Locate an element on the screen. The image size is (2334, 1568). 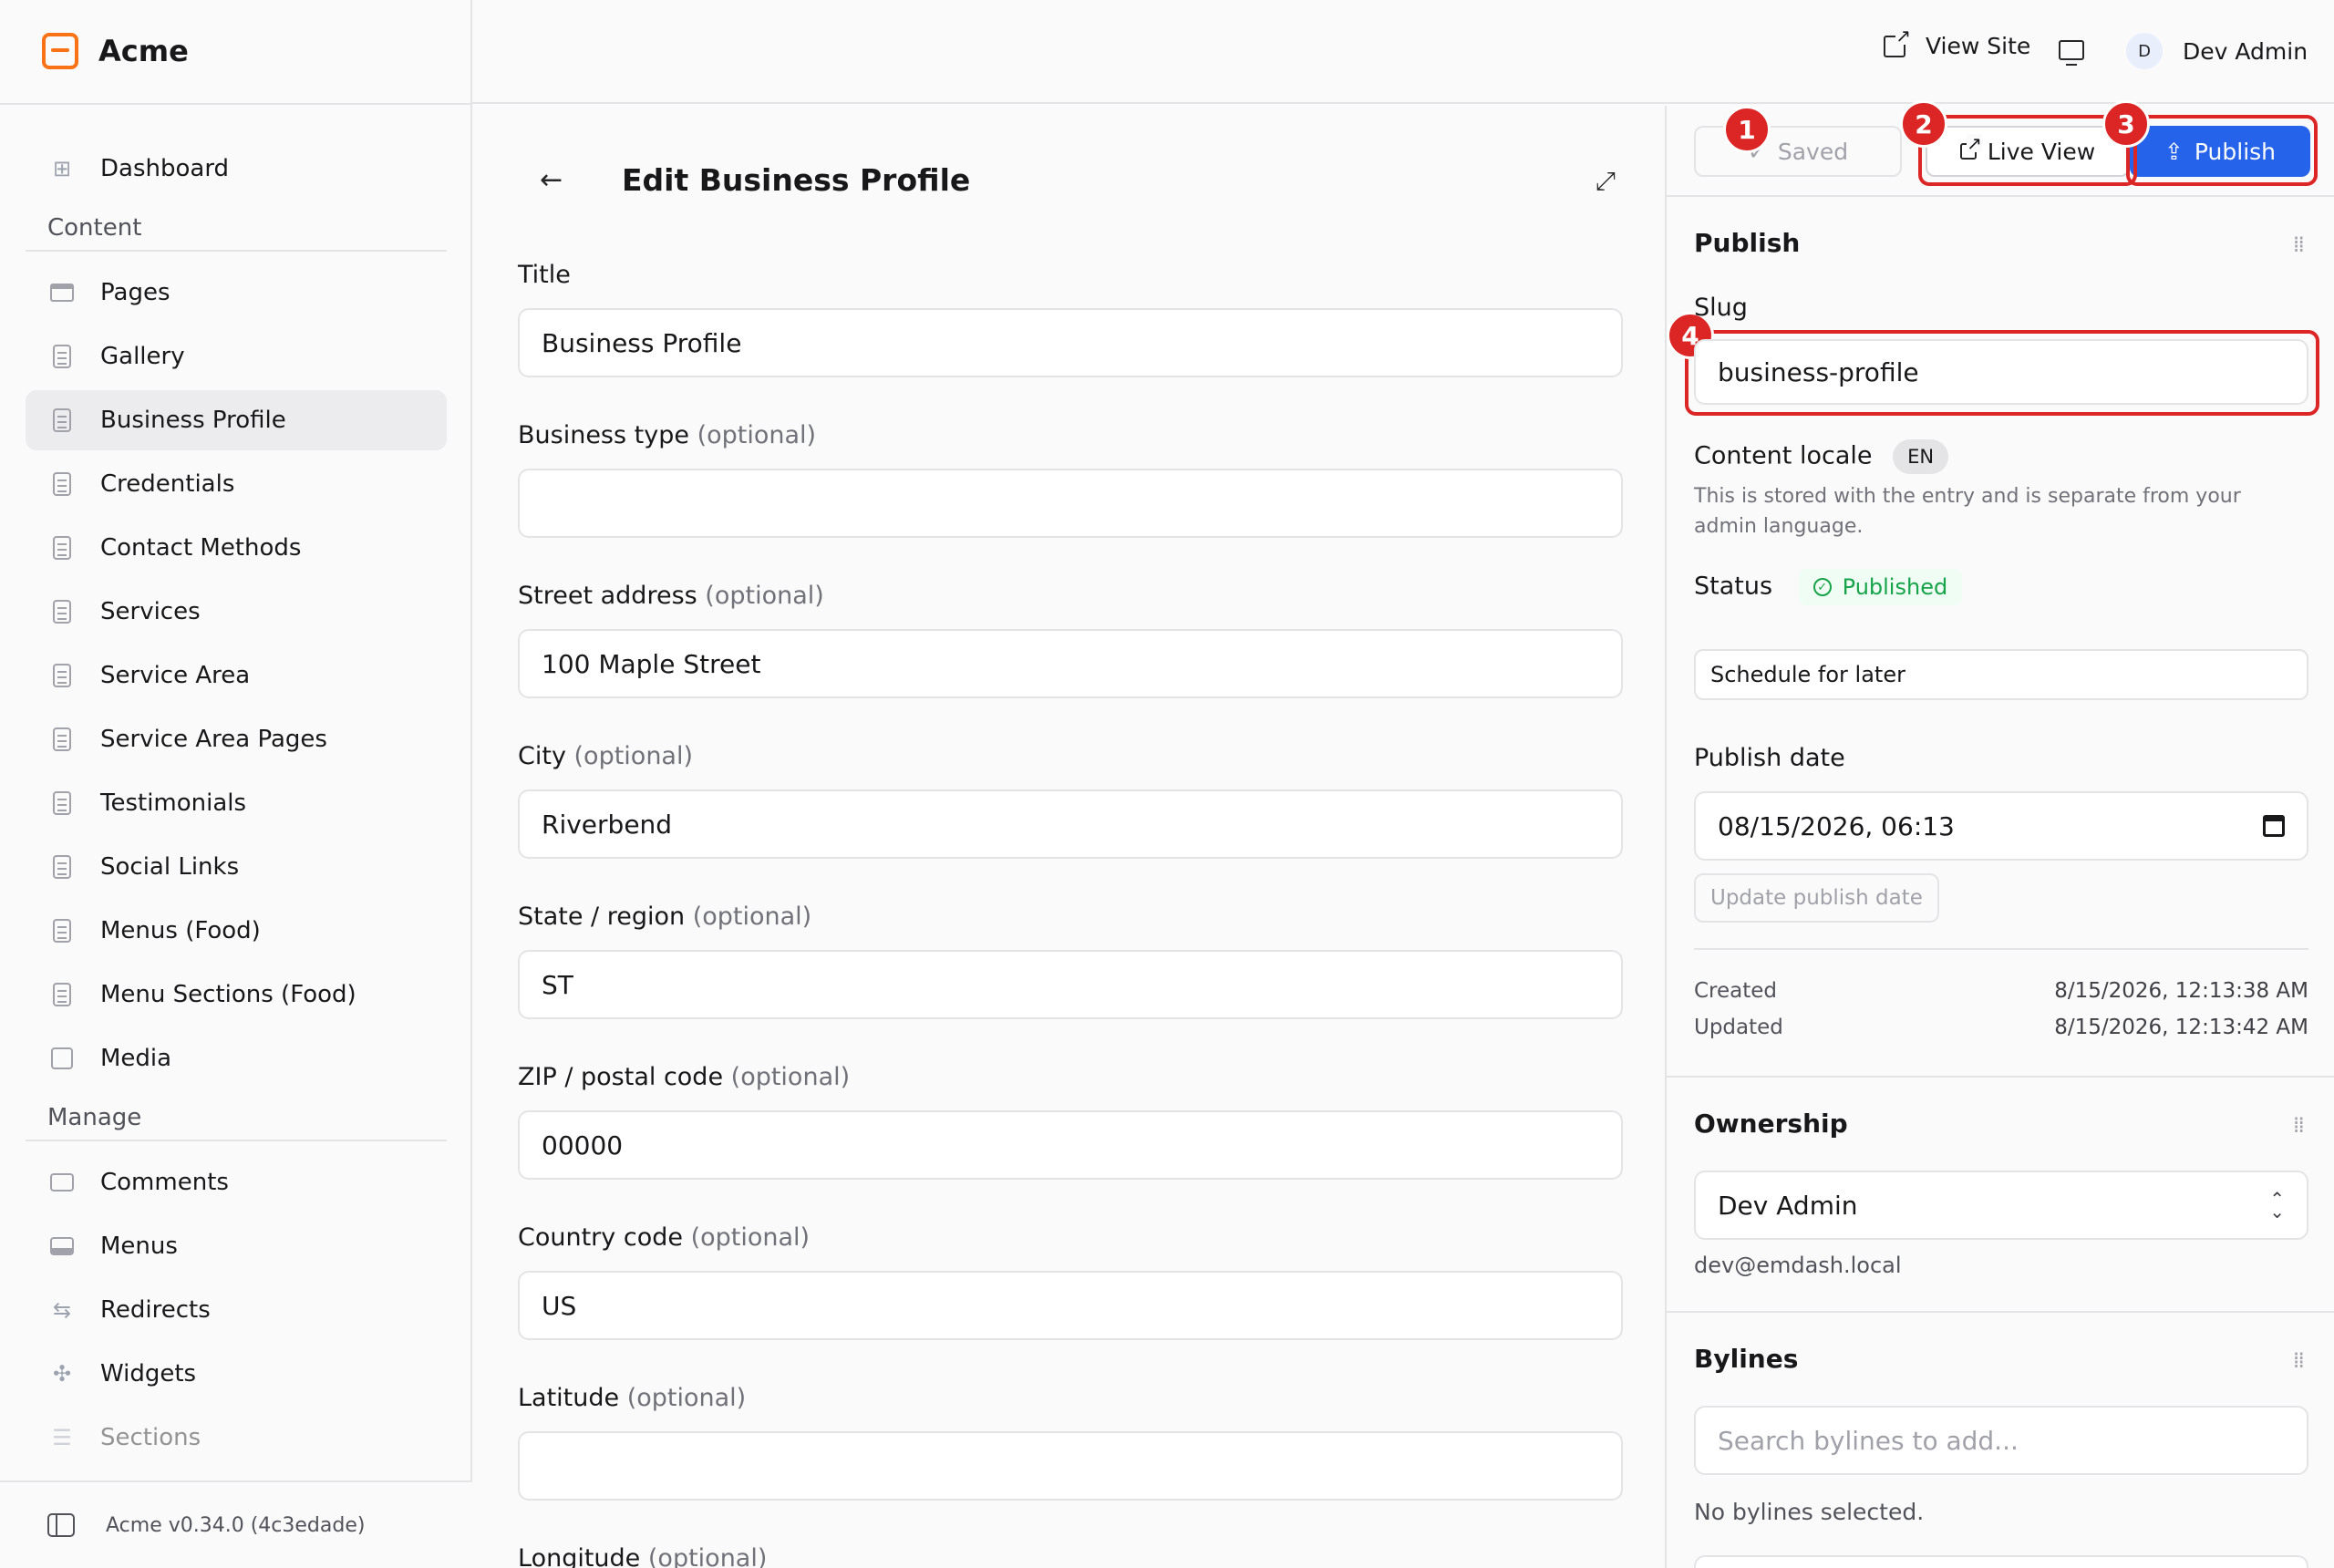
sidebar-footer: Acme v0.34.0 (4c3edade) is located at coordinates (236, 1524).